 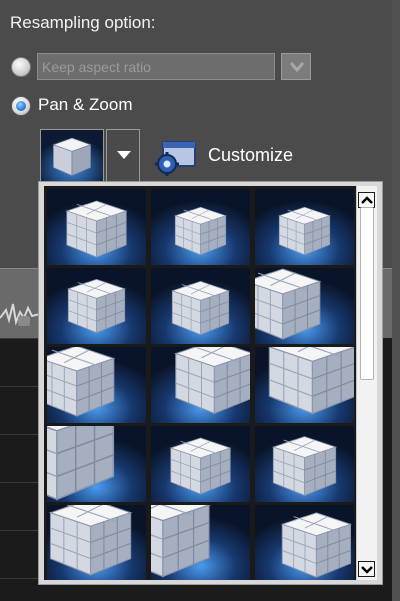 I want to click on customize-label: Customize, so click(x=250, y=155).